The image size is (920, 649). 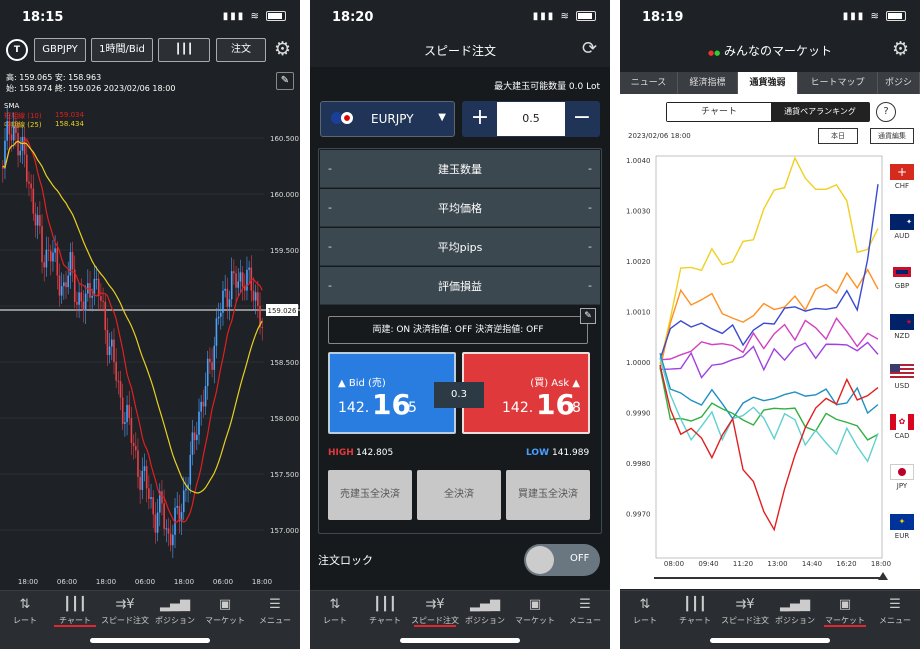 I want to click on y-tick-label: 158.000, so click(x=284, y=419).